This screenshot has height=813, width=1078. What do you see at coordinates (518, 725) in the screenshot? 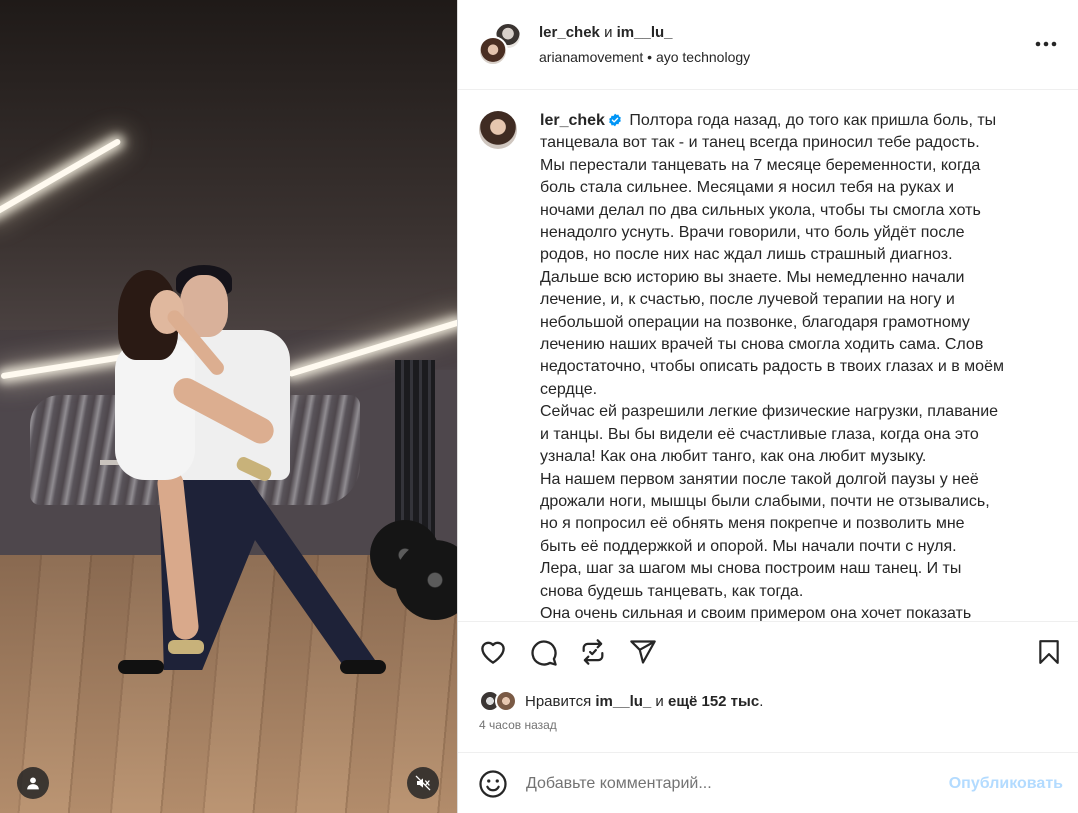
I see `post-timestamp: 4 часов назад` at bounding box center [518, 725].